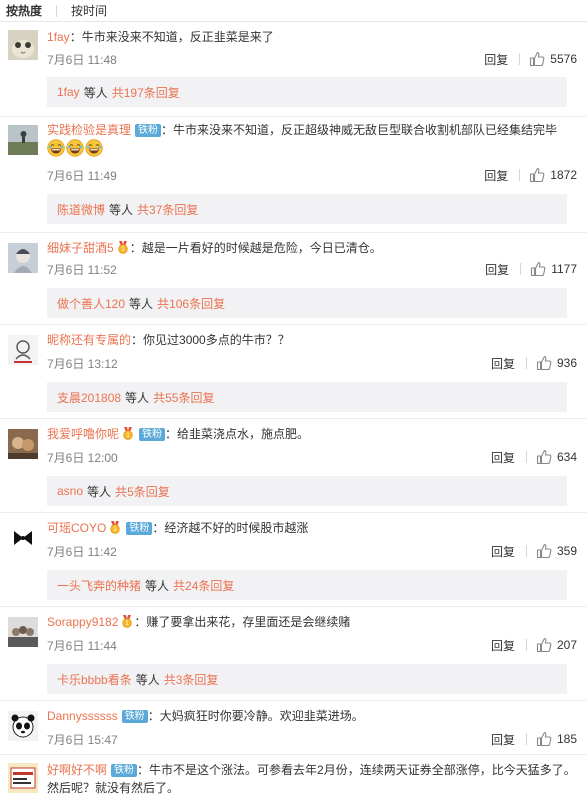  Describe the element at coordinates (82, 269) in the screenshot. I see `comment-time: 7月6日 11:52` at that location.